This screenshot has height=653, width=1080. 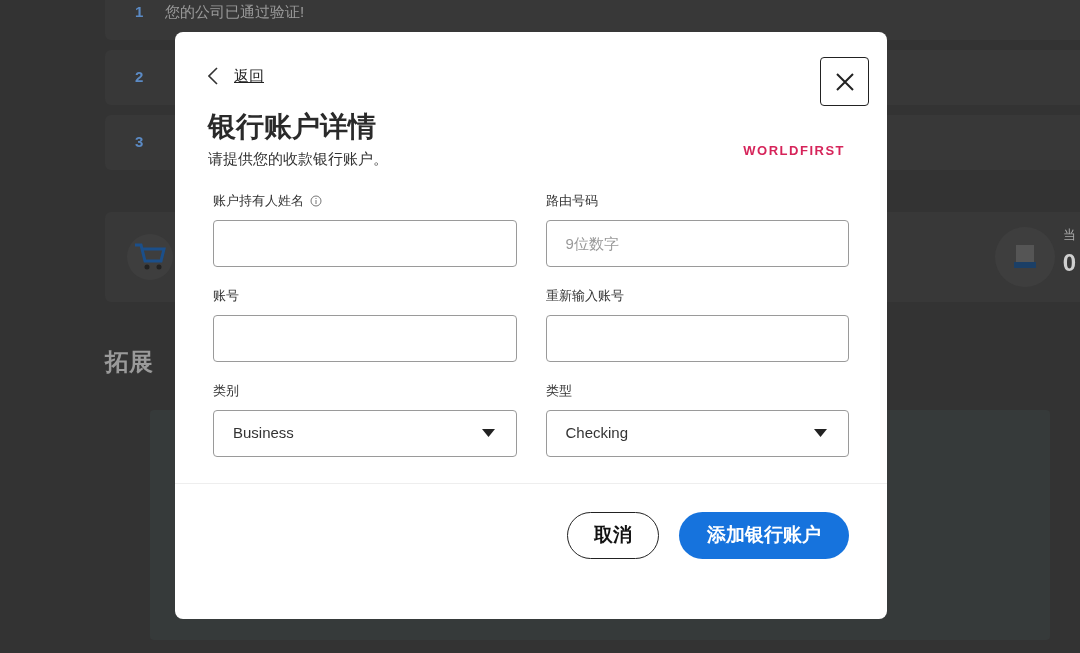 What do you see at coordinates (697, 243) in the screenshot?
I see `input-field: 9位数字` at bounding box center [697, 243].